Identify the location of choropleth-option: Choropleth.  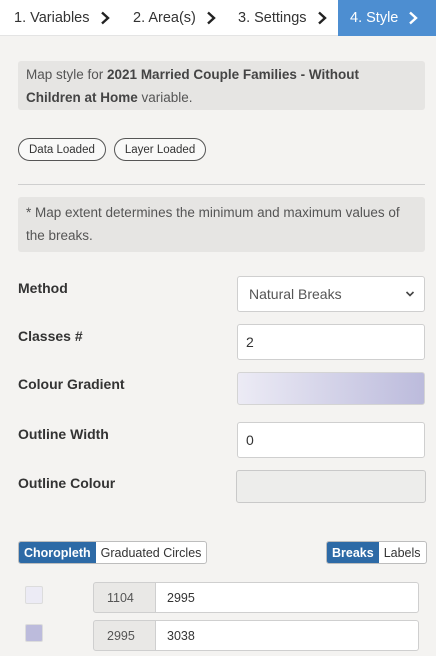
(57, 552).